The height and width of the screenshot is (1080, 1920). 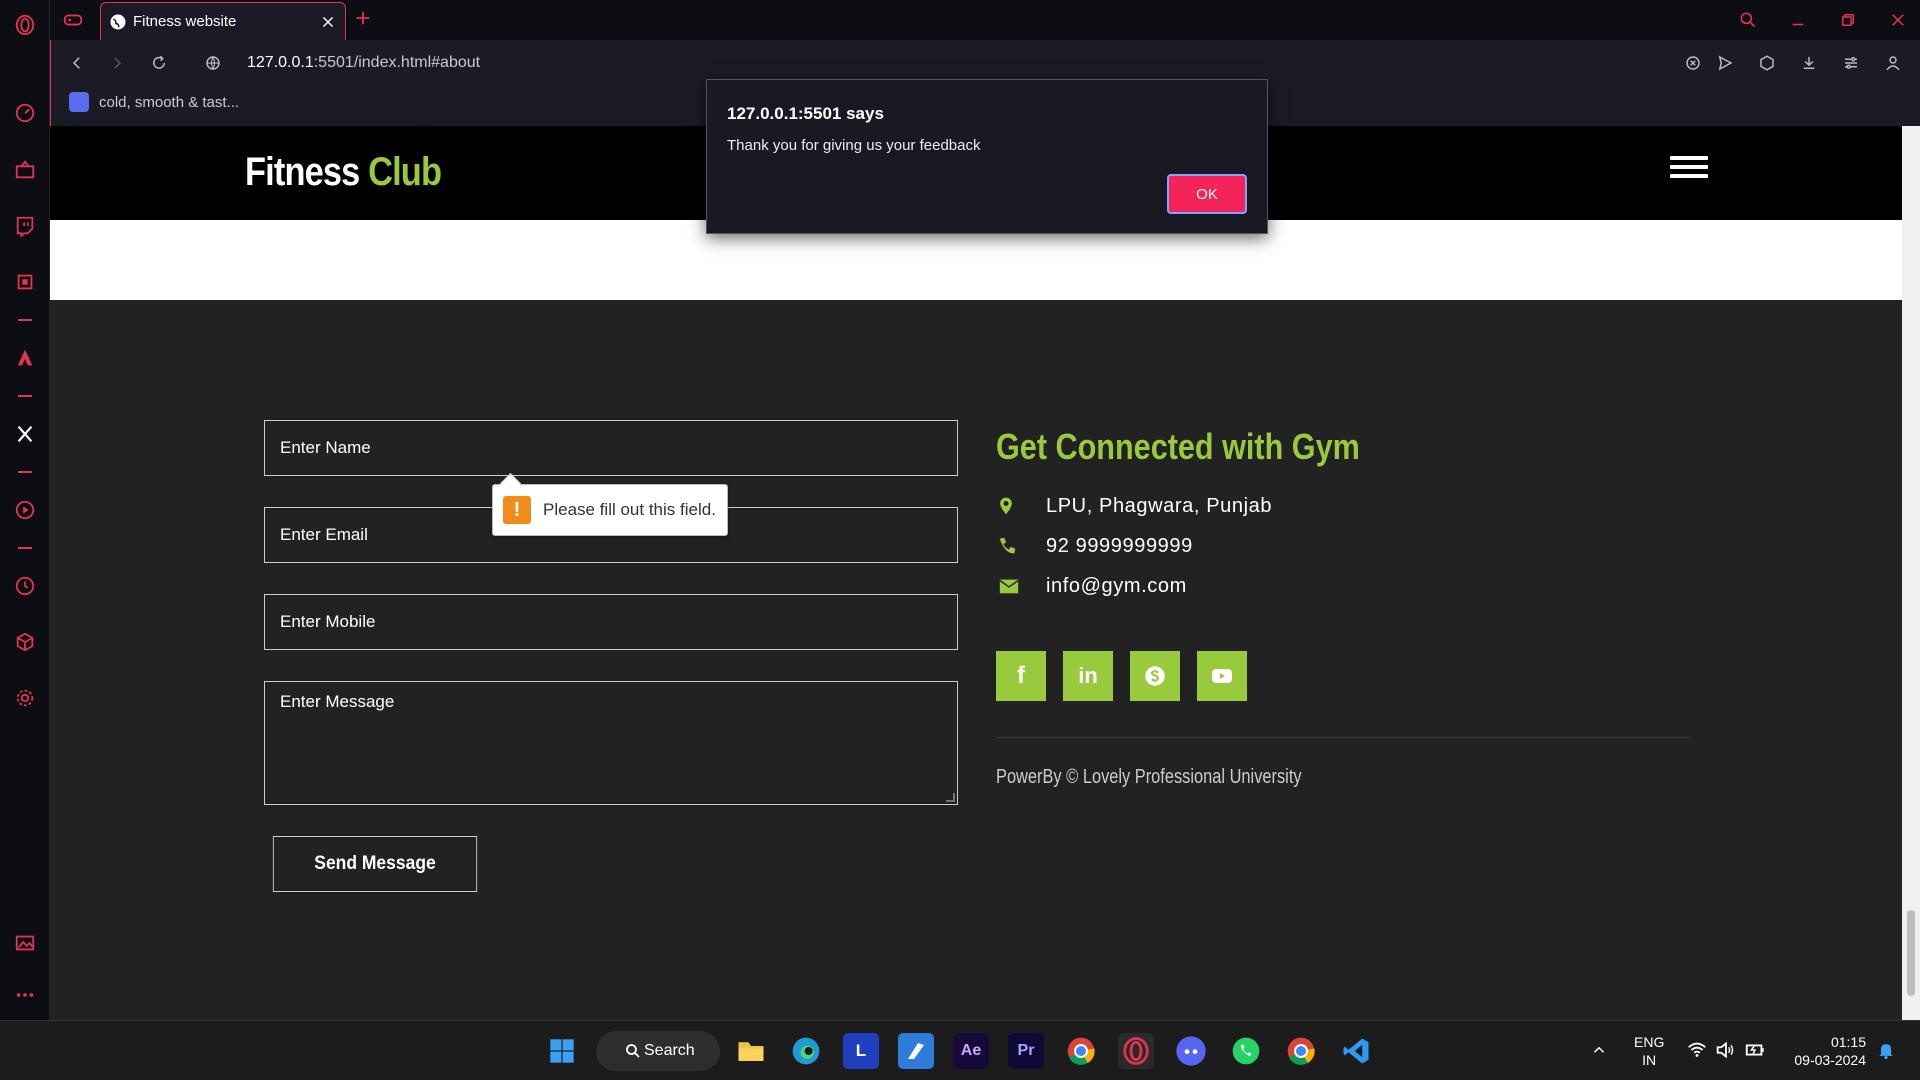 I want to click on close-window-icon, so click(x=1898, y=20).